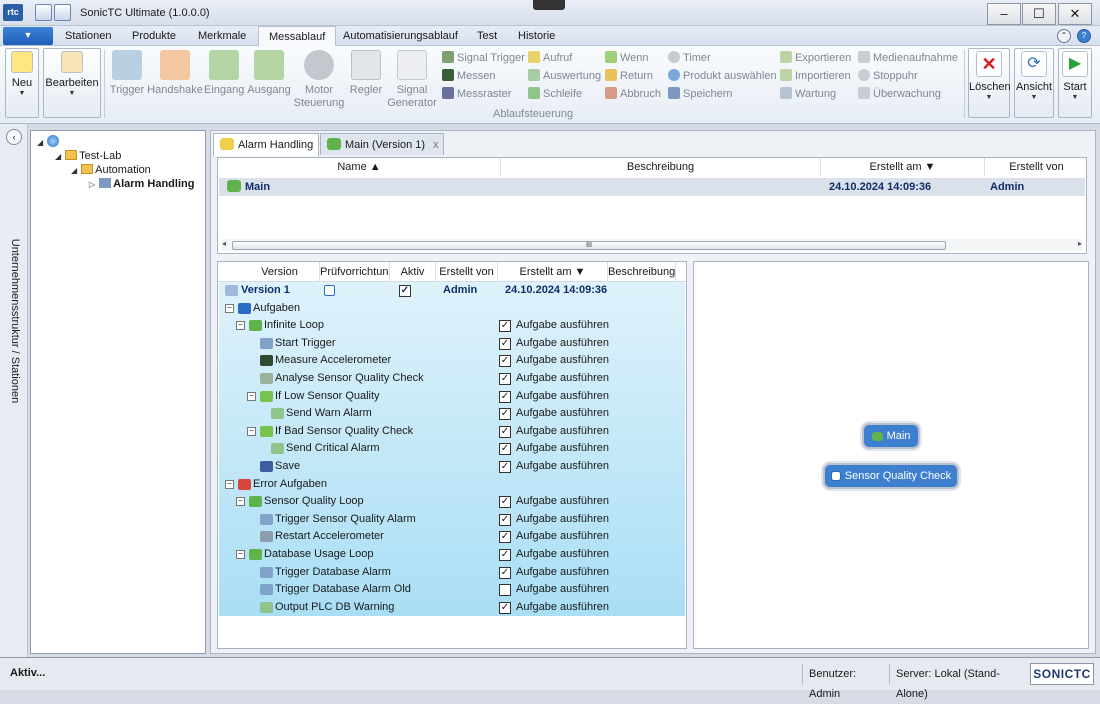 Image resolution: width=1100 pixels, height=704 pixels. Describe the element at coordinates (637, 76) in the screenshot. I see `return-button: Return` at that location.